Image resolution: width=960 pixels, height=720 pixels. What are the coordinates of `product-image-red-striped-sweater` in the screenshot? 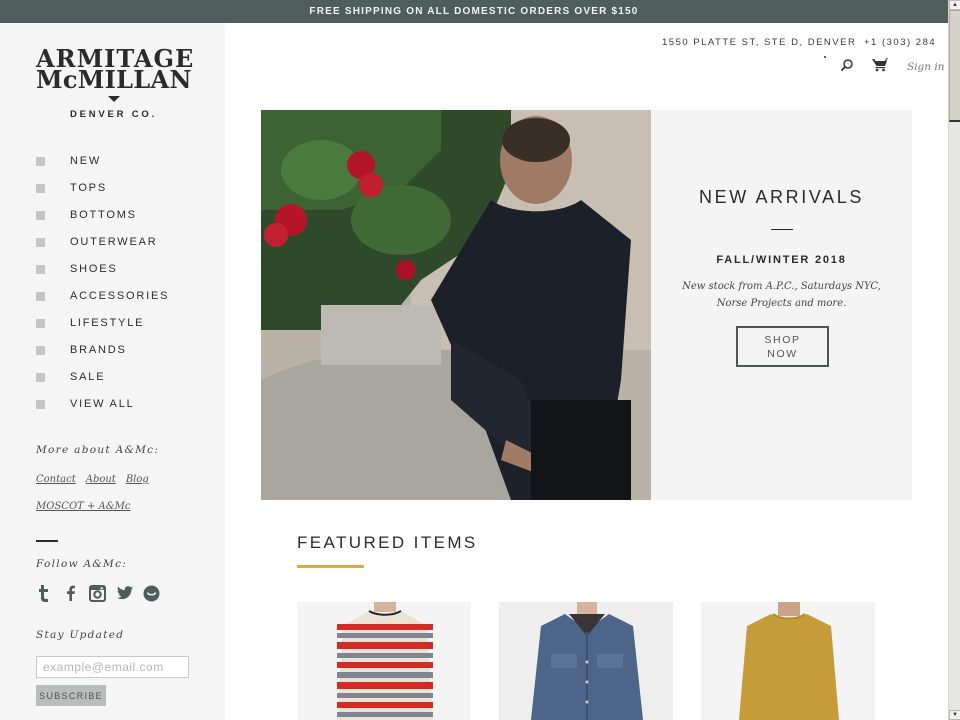 It's located at (385, 661).